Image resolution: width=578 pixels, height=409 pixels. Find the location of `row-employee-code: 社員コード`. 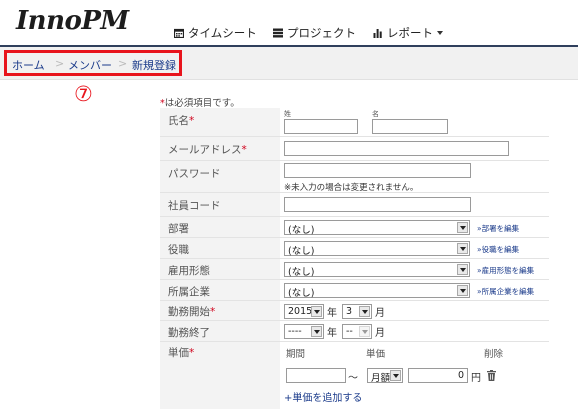

row-employee-code: 社員コード is located at coordinates (354, 205).